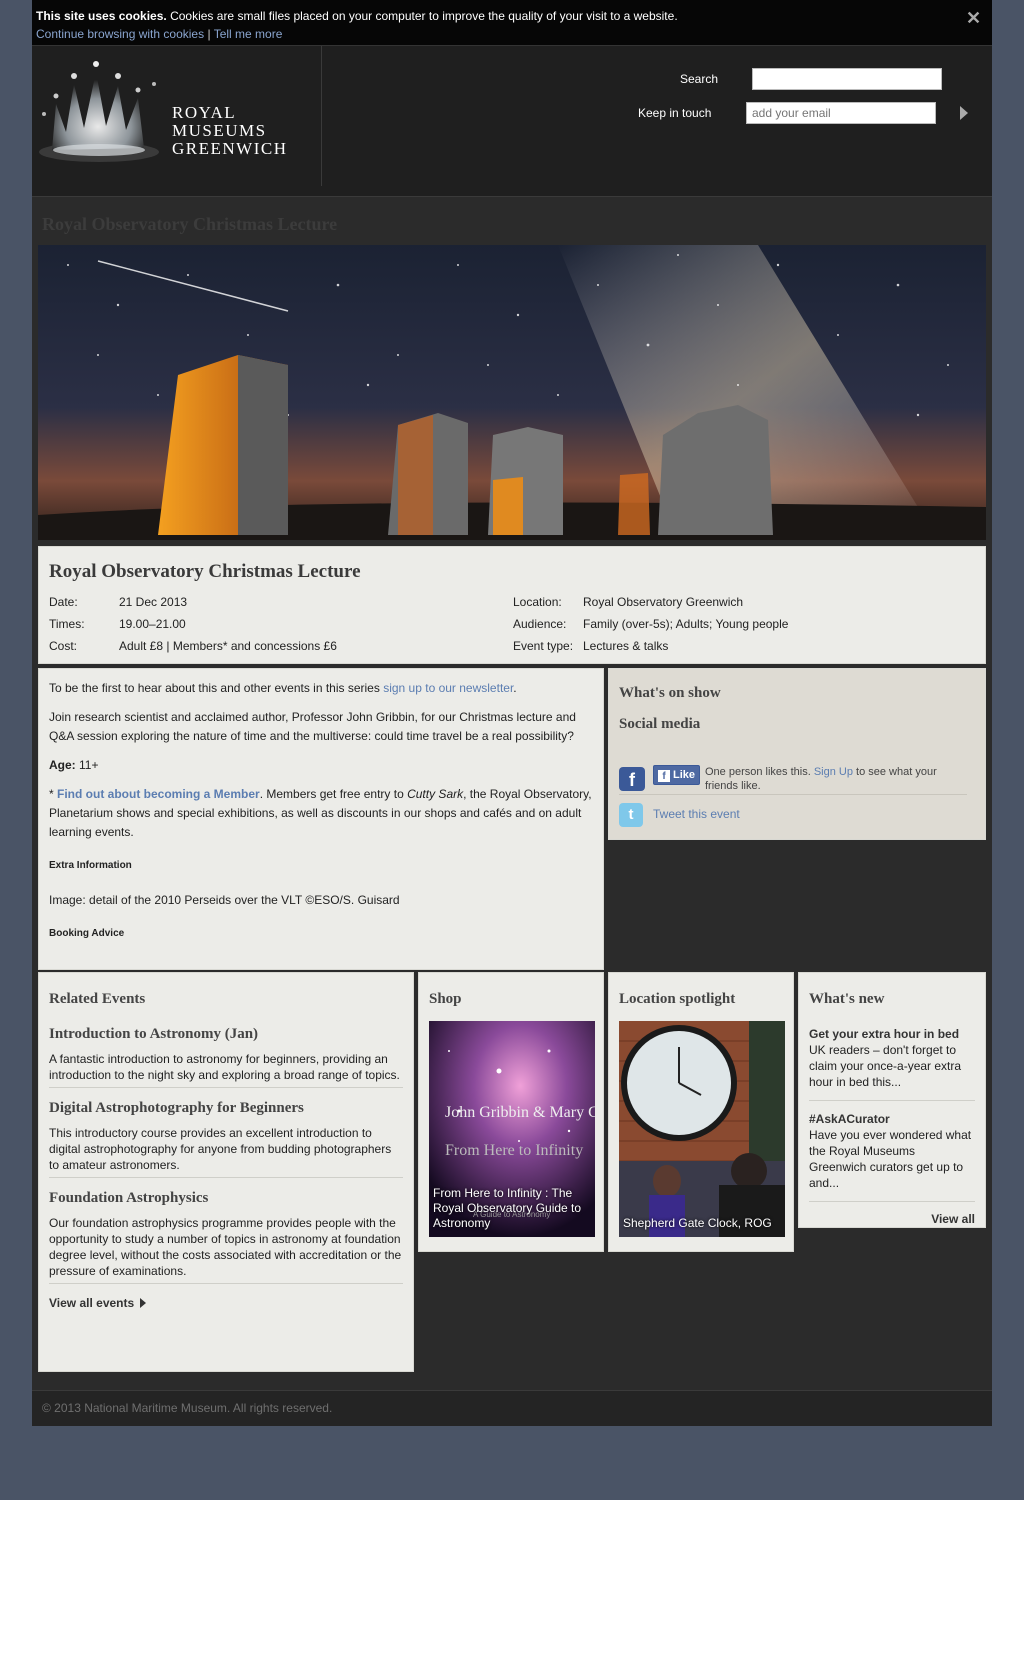  Describe the element at coordinates (631, 815) in the screenshot. I see `twitter-icon: t` at that location.